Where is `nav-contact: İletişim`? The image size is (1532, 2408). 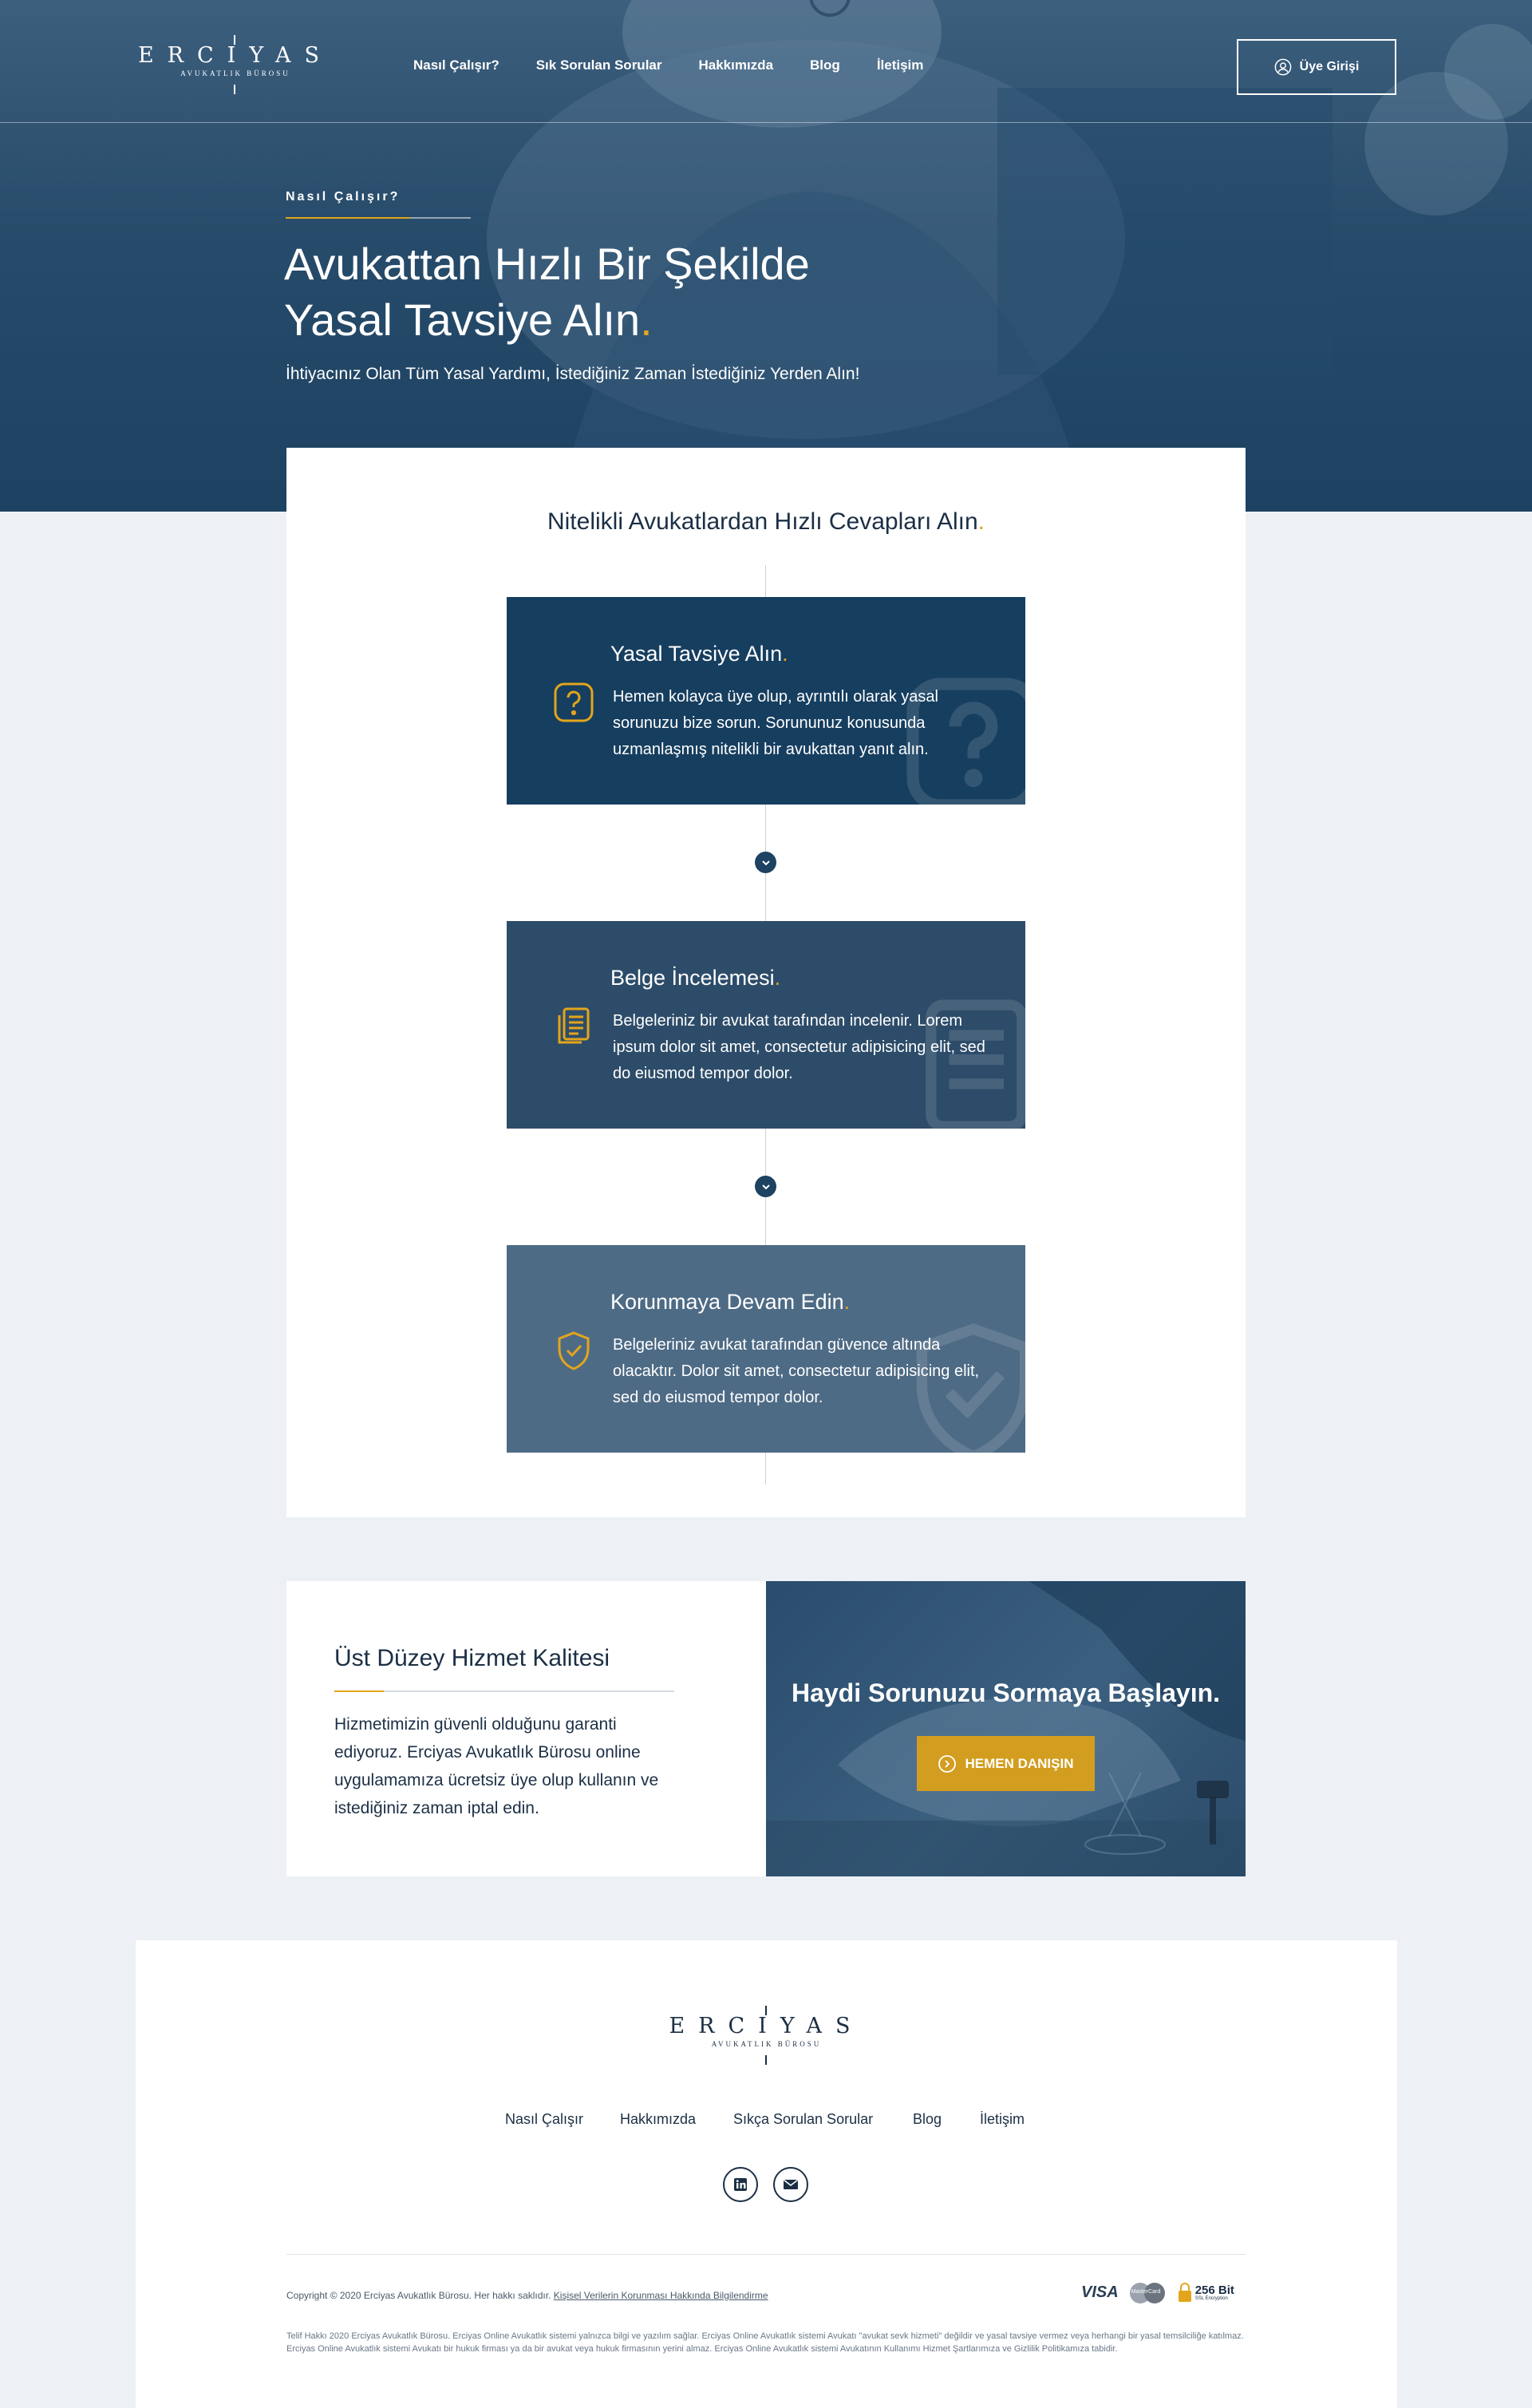
nav-contact: İletişim is located at coordinates (901, 65).